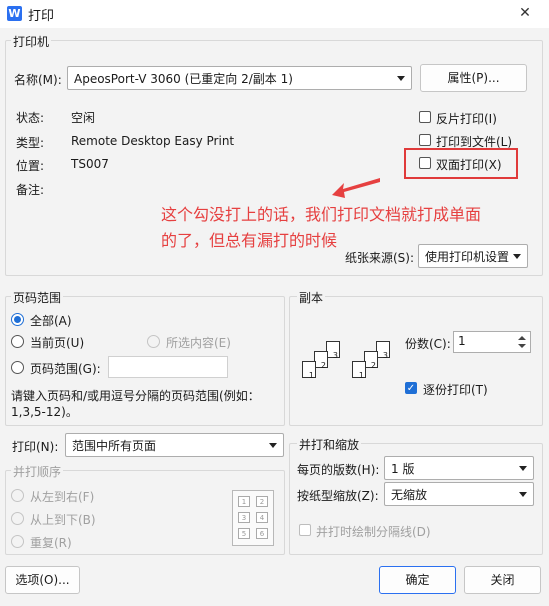  I want to click on reverse-print-label: 反片打印(I), so click(466, 118).